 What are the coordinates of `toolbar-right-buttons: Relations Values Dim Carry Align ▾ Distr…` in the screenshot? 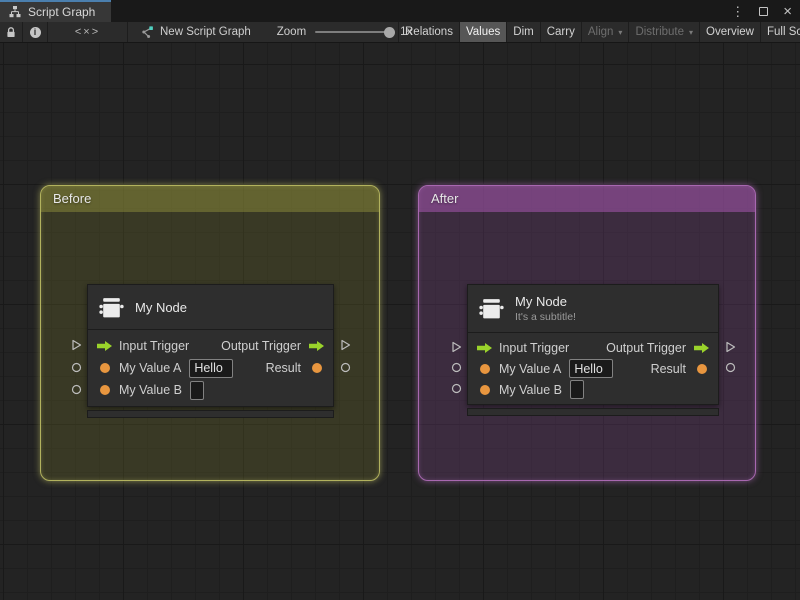 It's located at (599, 32).